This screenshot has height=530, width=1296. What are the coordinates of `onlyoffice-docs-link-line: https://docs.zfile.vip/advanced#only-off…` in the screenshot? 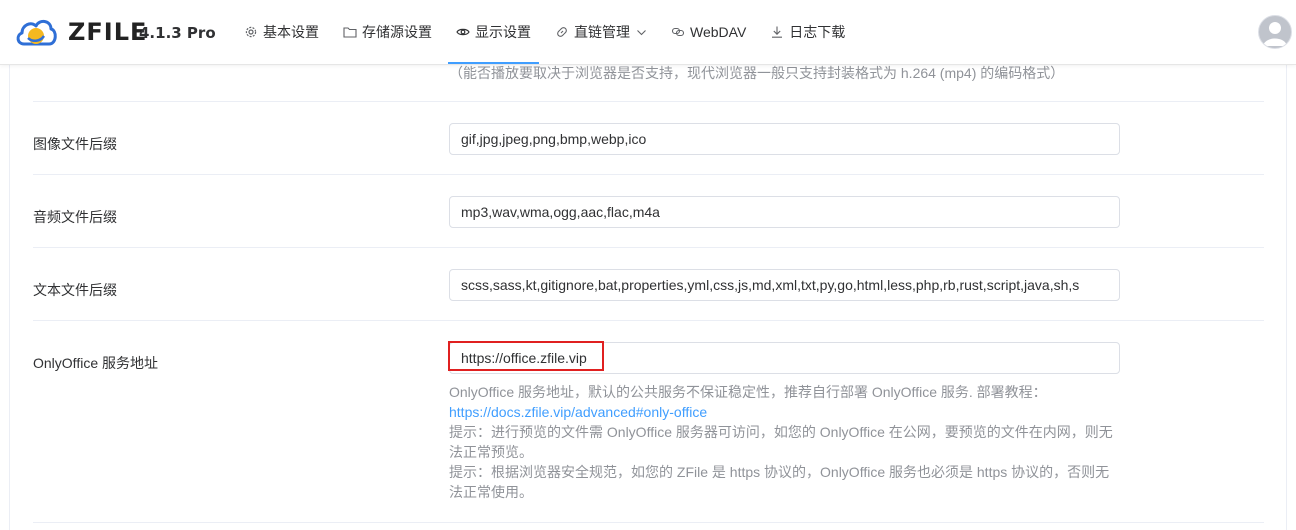 It's located at (578, 412).